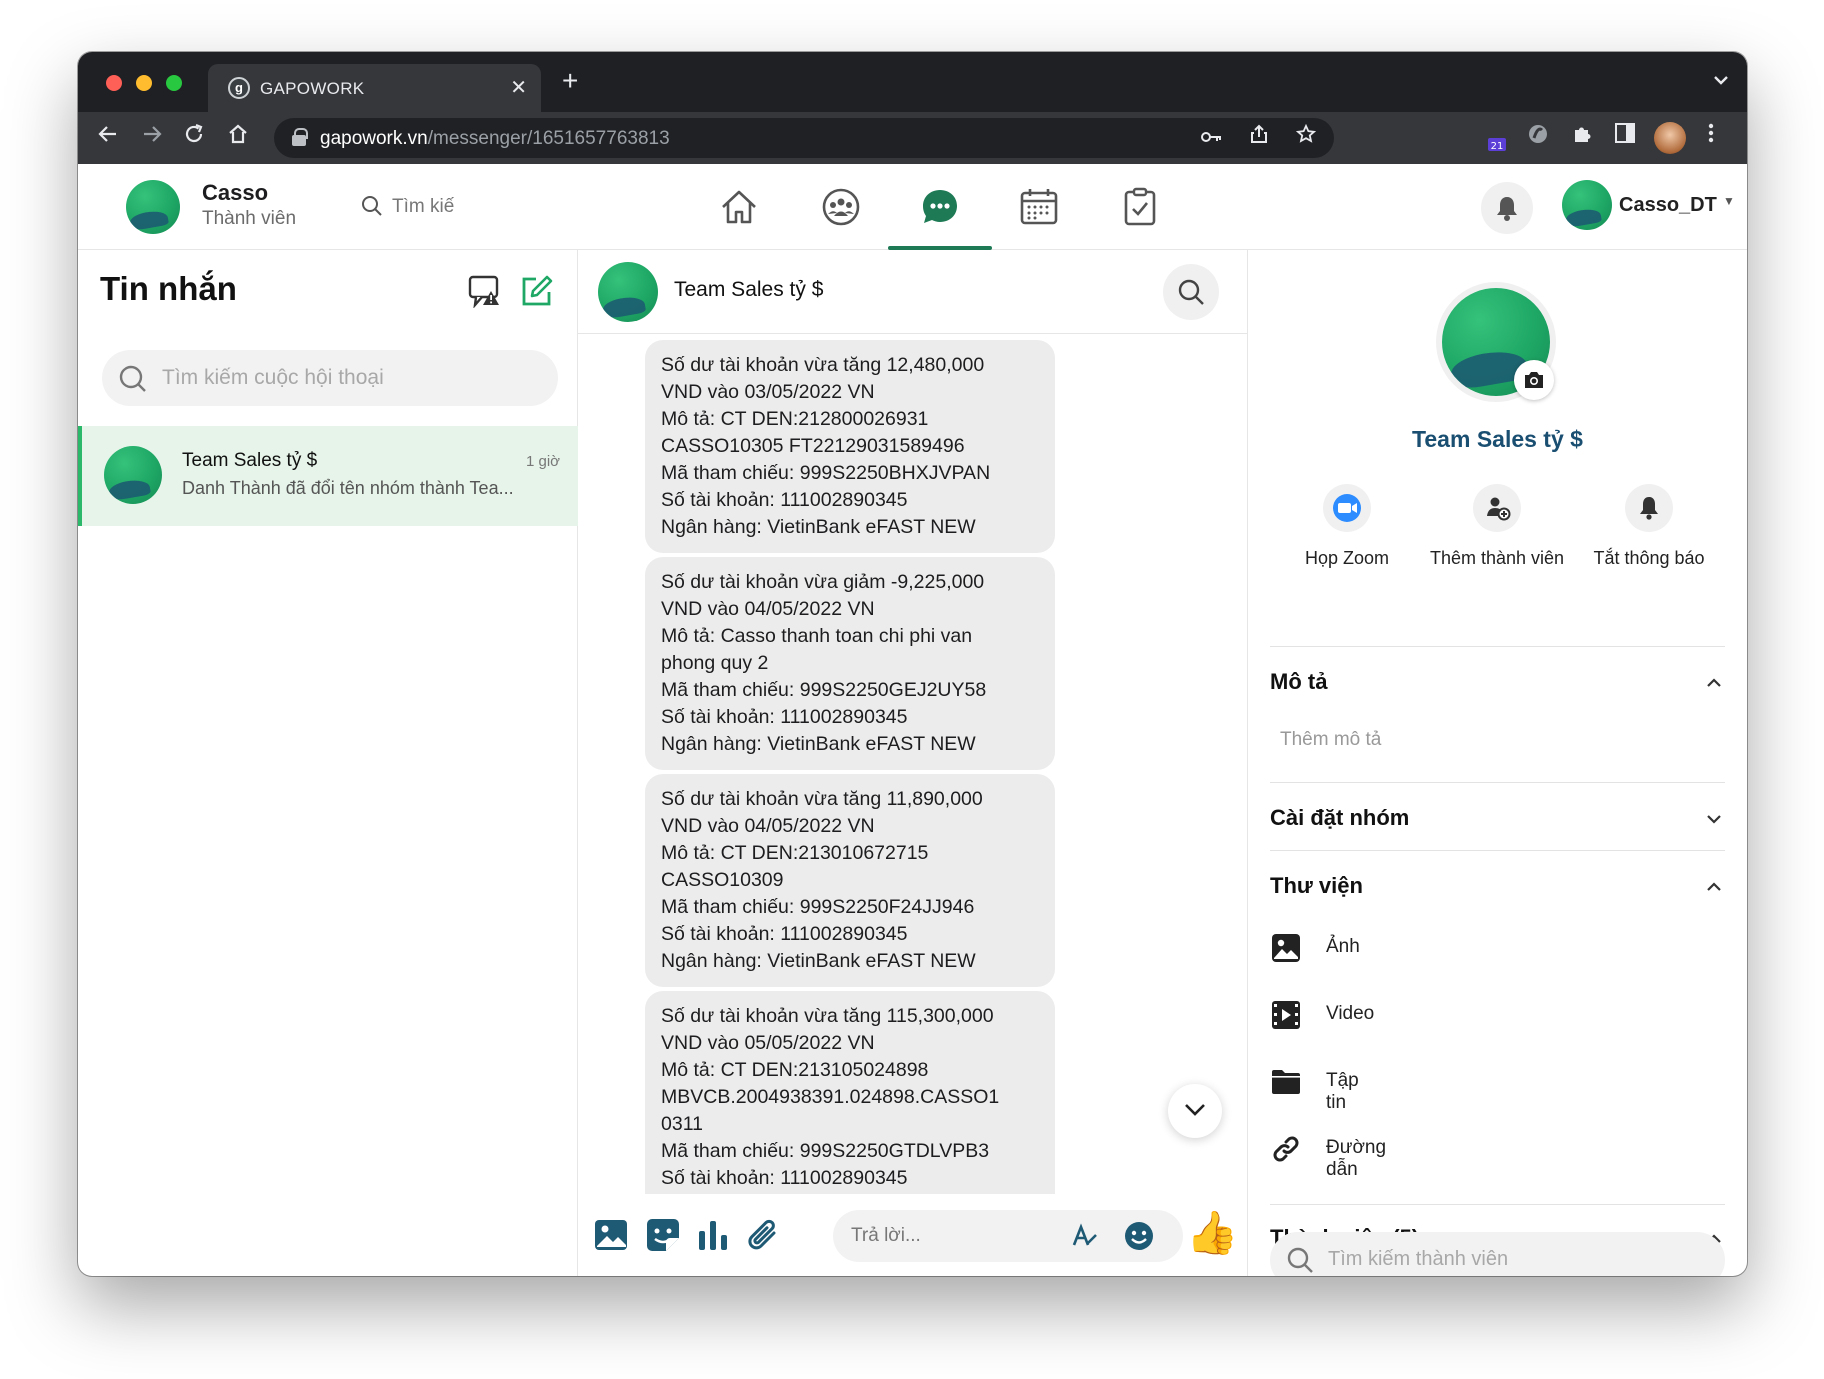  What do you see at coordinates (1649, 508) in the screenshot?
I see `bell-icon` at bounding box center [1649, 508].